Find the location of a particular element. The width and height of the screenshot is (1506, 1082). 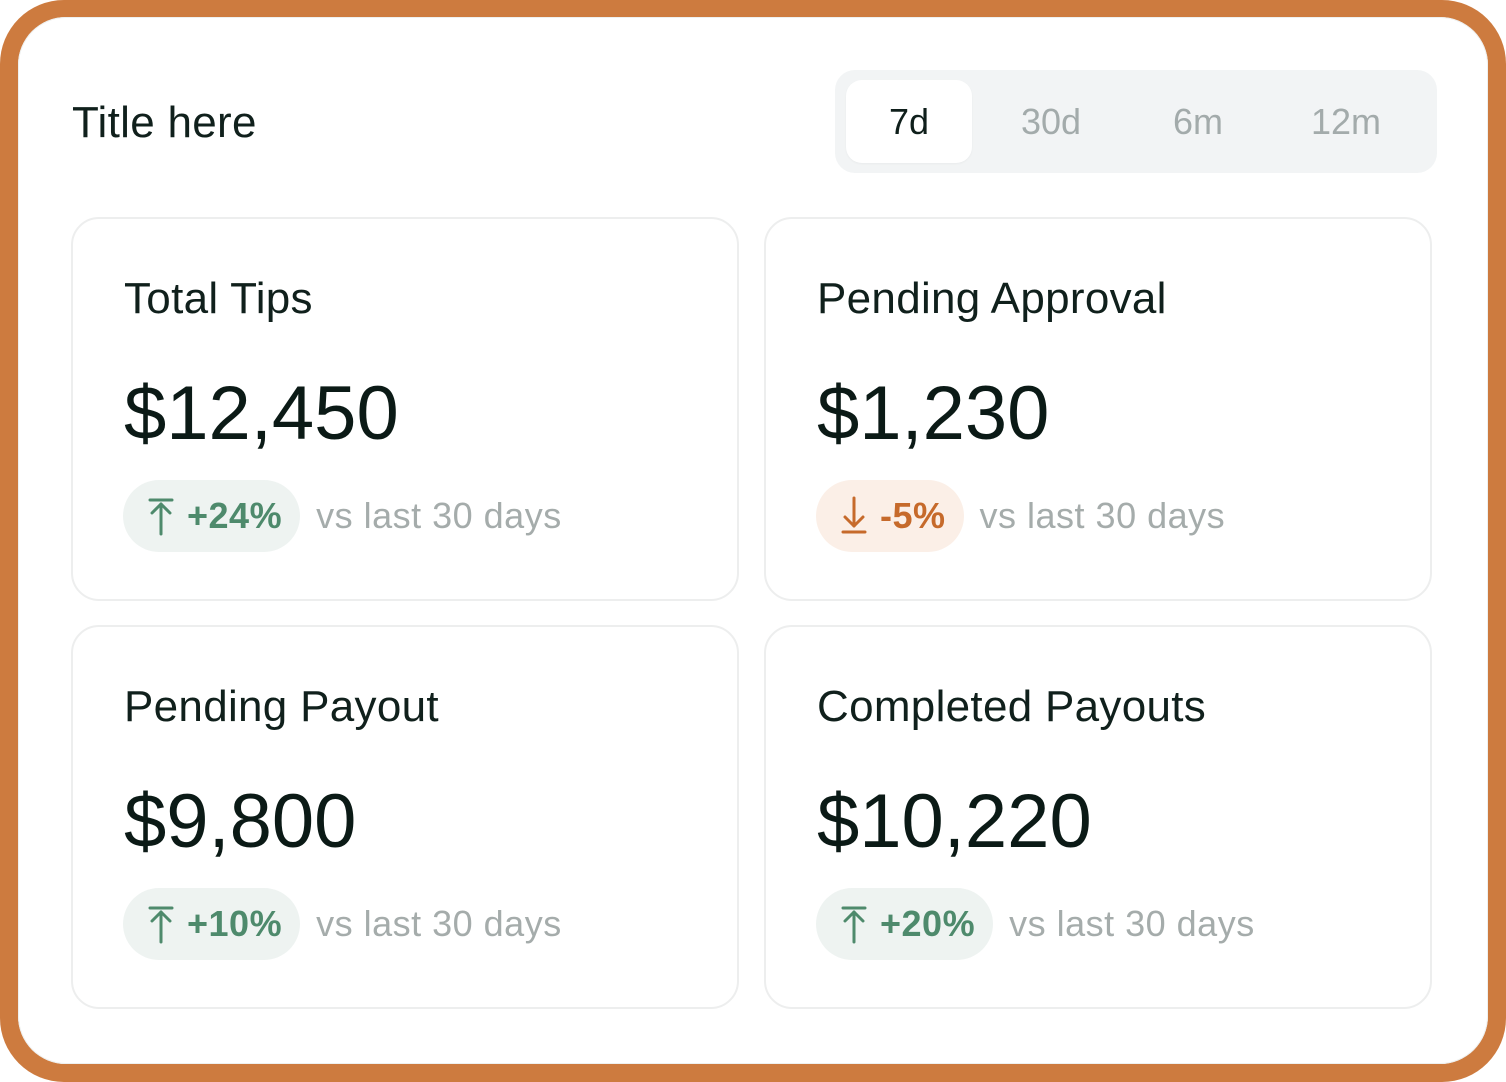

trend-badge: +24% is located at coordinates (212, 516).